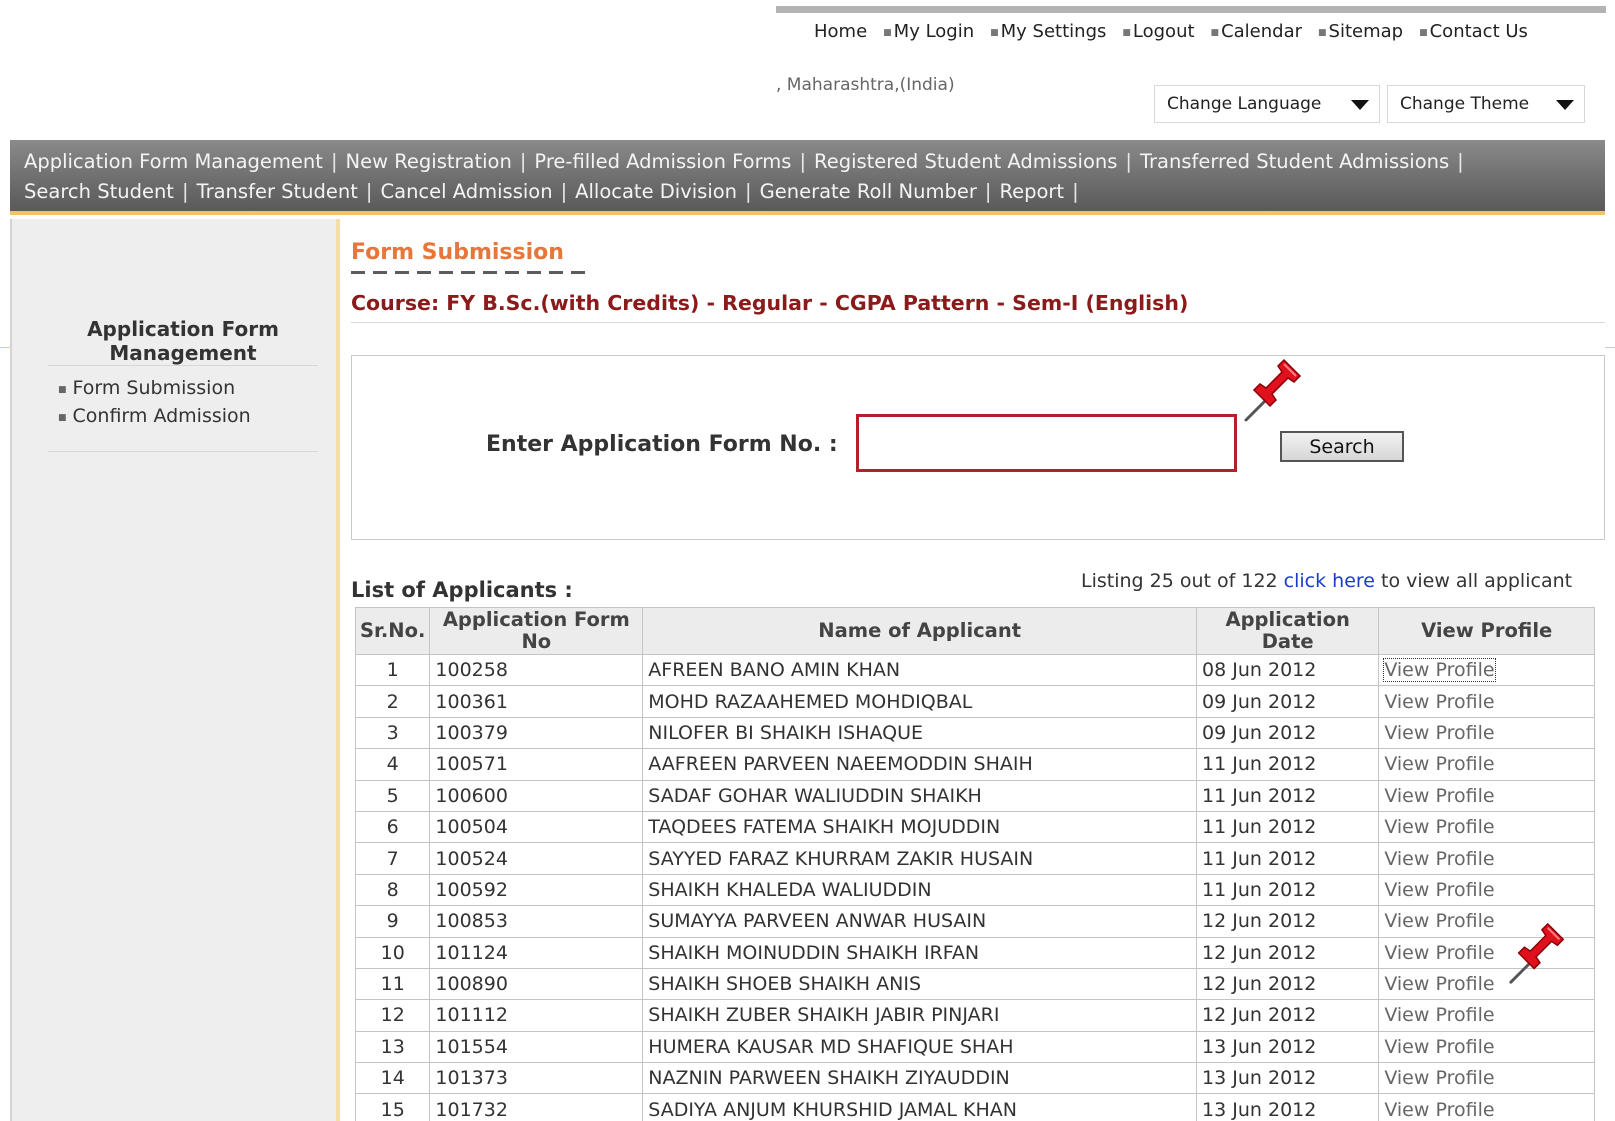  What do you see at coordinates (536, 890) in the screenshot?
I see `application-form-no-cell: 100592` at bounding box center [536, 890].